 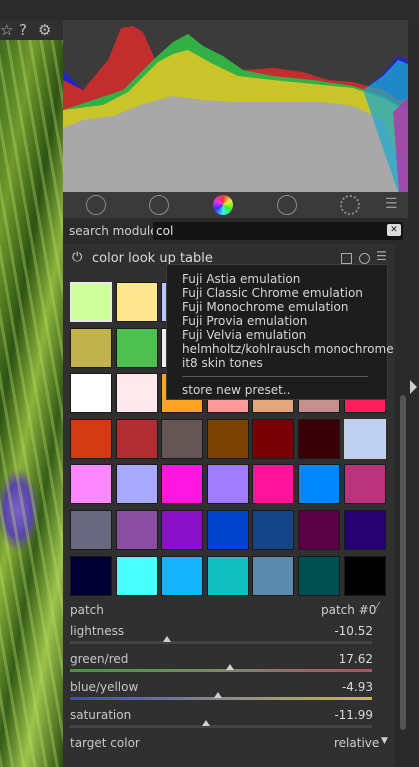 What do you see at coordinates (346, 258) in the screenshot?
I see `multi-instance-icon` at bounding box center [346, 258].